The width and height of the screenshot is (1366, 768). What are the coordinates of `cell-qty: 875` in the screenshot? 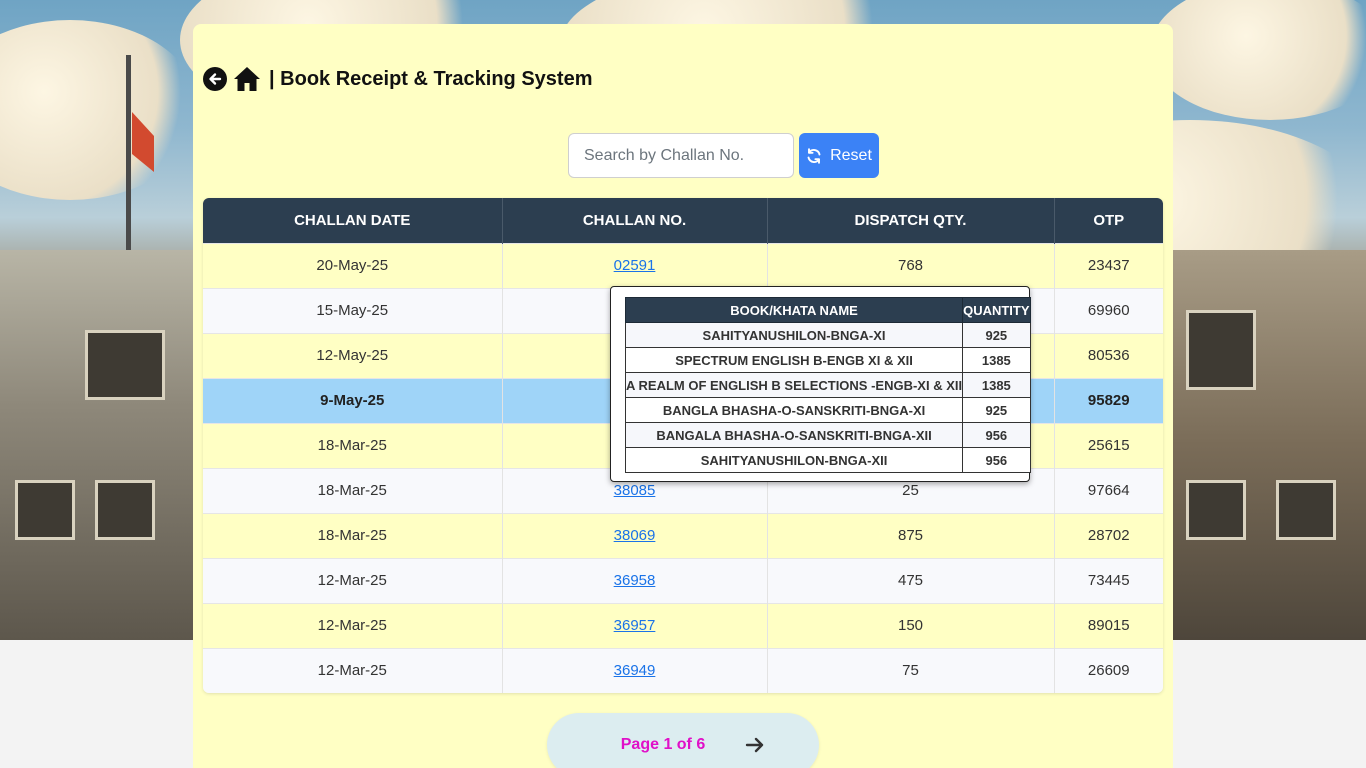 It's located at (911, 535).